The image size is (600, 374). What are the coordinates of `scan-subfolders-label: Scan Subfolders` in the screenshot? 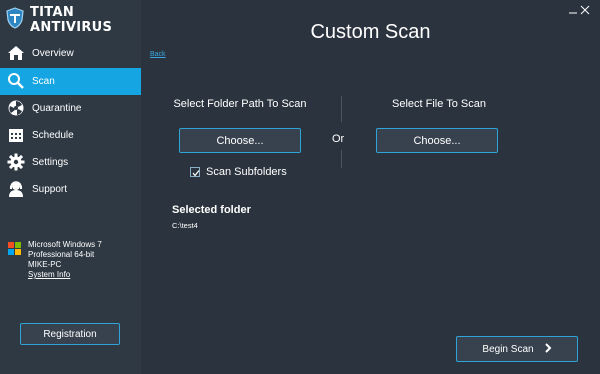 It's located at (246, 172).